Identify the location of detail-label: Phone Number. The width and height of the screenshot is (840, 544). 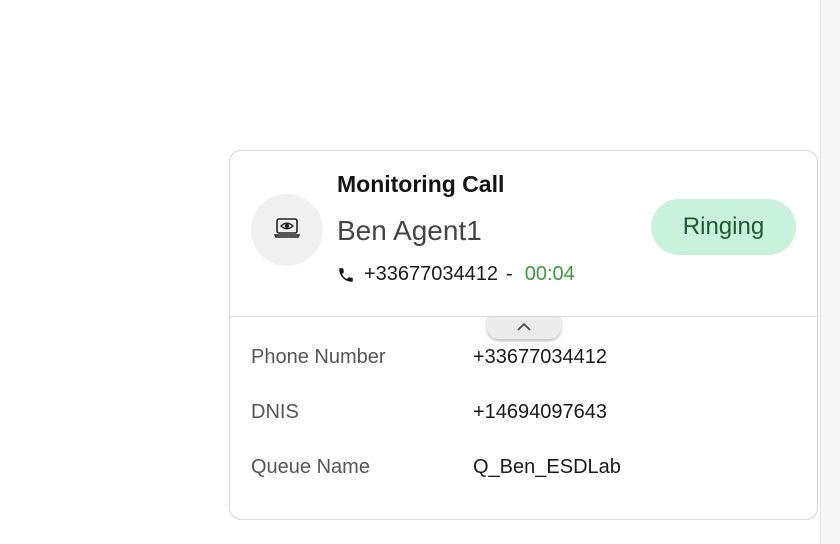
(318, 357).